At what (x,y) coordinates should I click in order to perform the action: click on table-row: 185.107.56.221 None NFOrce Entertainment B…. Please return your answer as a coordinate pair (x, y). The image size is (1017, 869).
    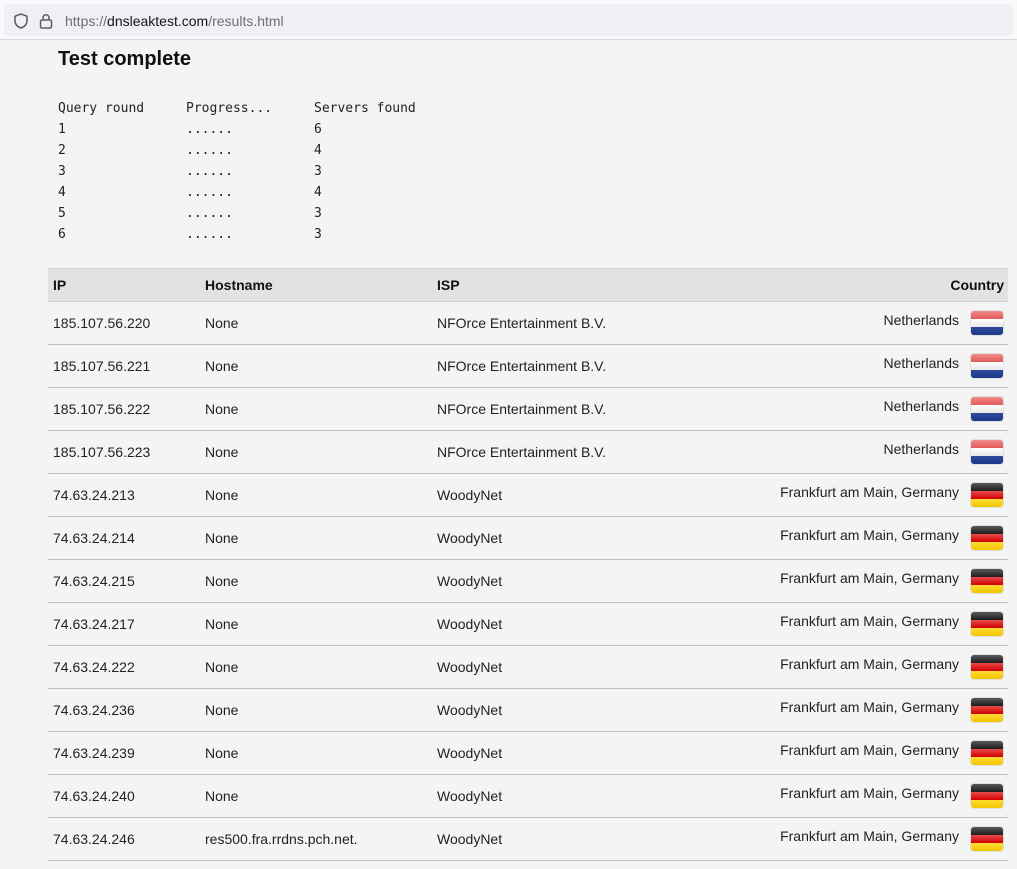
    Looking at the image, I should click on (528, 366).